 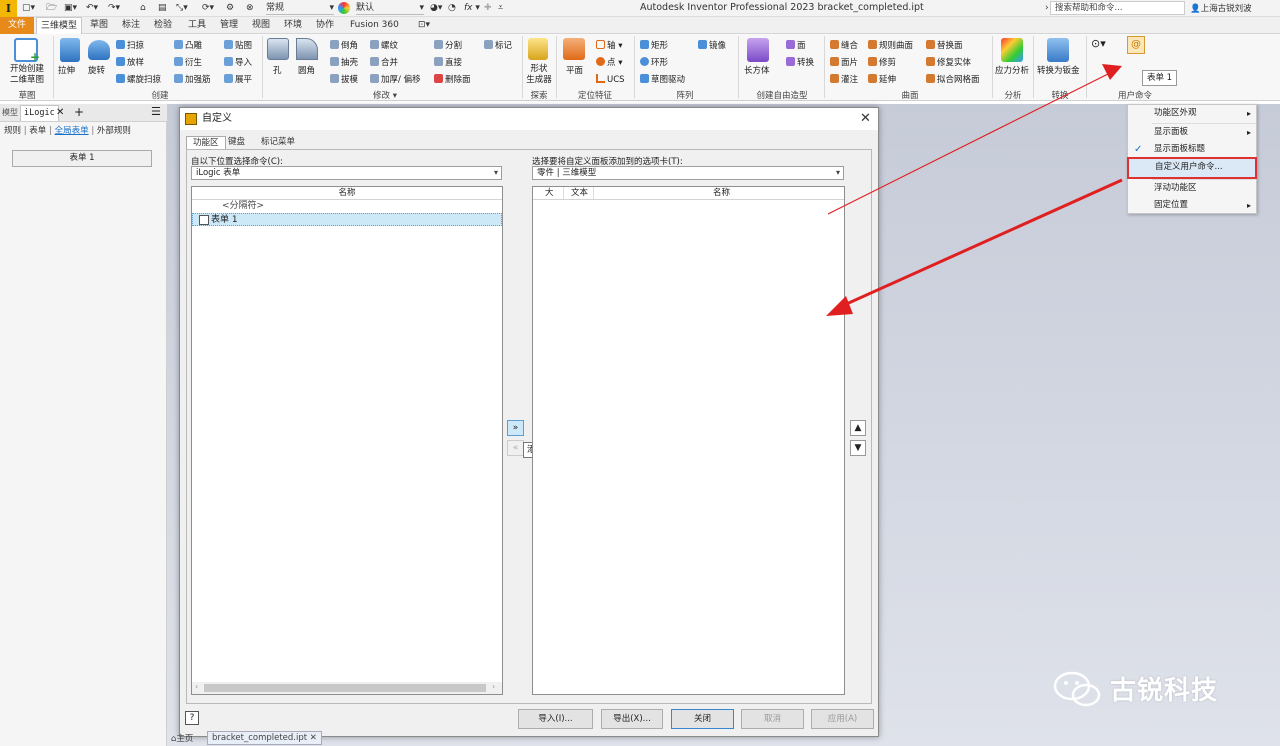 What do you see at coordinates (182, 738) in the screenshot?
I see `home-tab: ⌂主页` at bounding box center [182, 738].